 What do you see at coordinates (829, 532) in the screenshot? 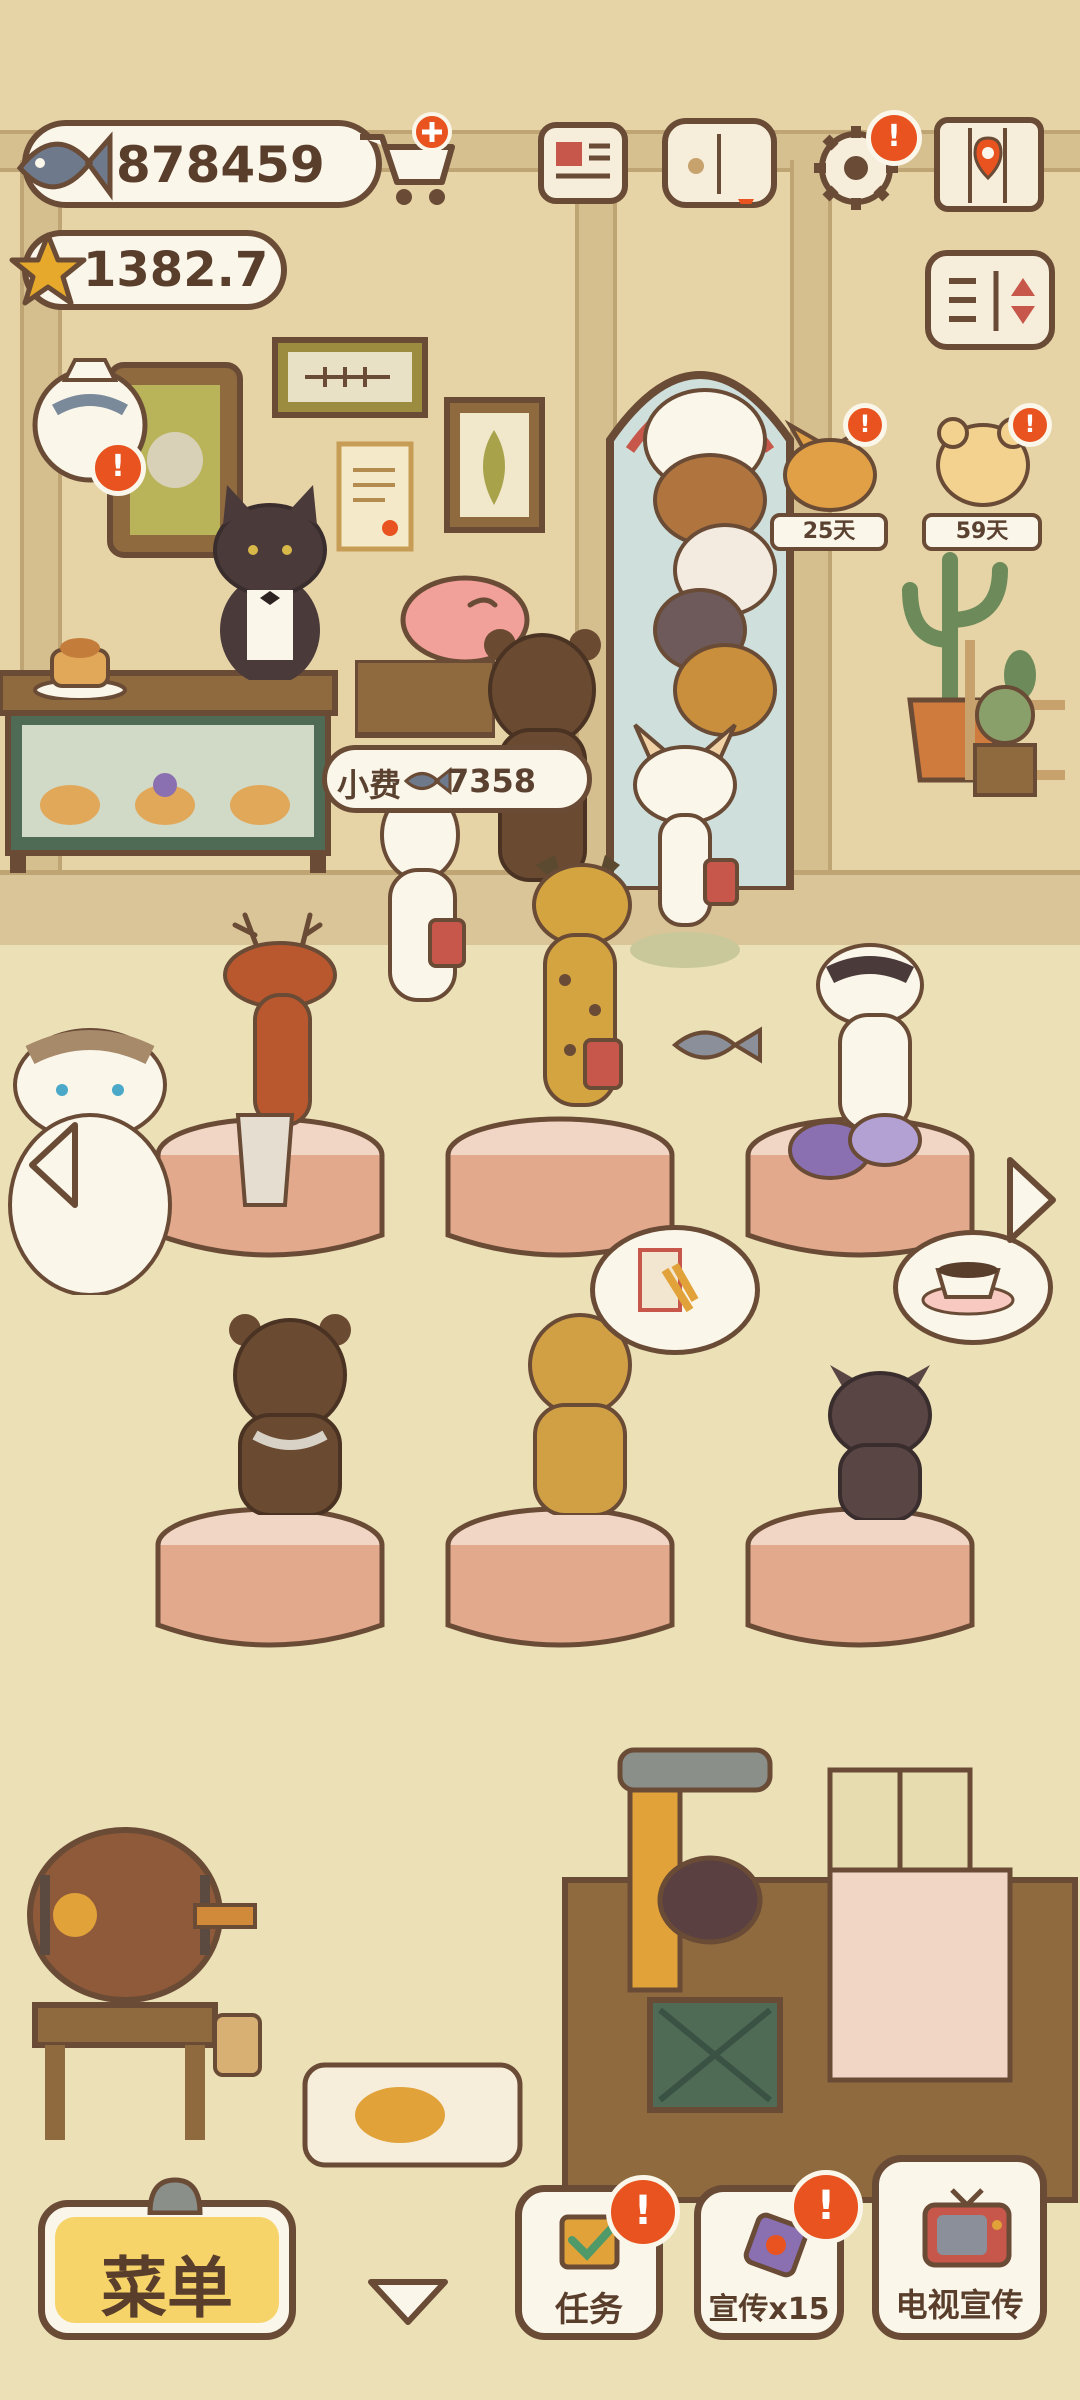
I see `fox-guest-days-label: 25天` at bounding box center [829, 532].